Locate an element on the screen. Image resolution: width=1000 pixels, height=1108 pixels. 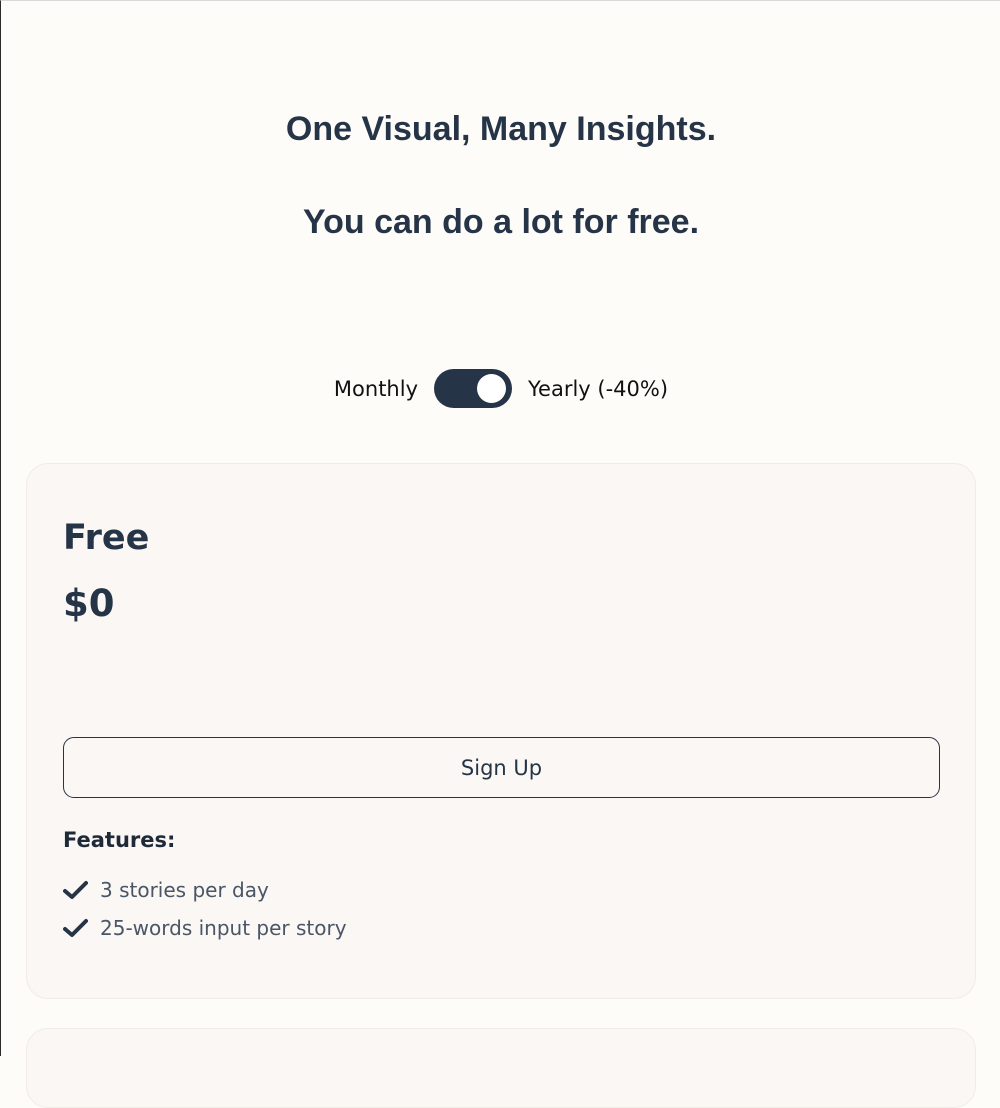
hero-subtitle: You can do a lot for free. is located at coordinates (501, 222).